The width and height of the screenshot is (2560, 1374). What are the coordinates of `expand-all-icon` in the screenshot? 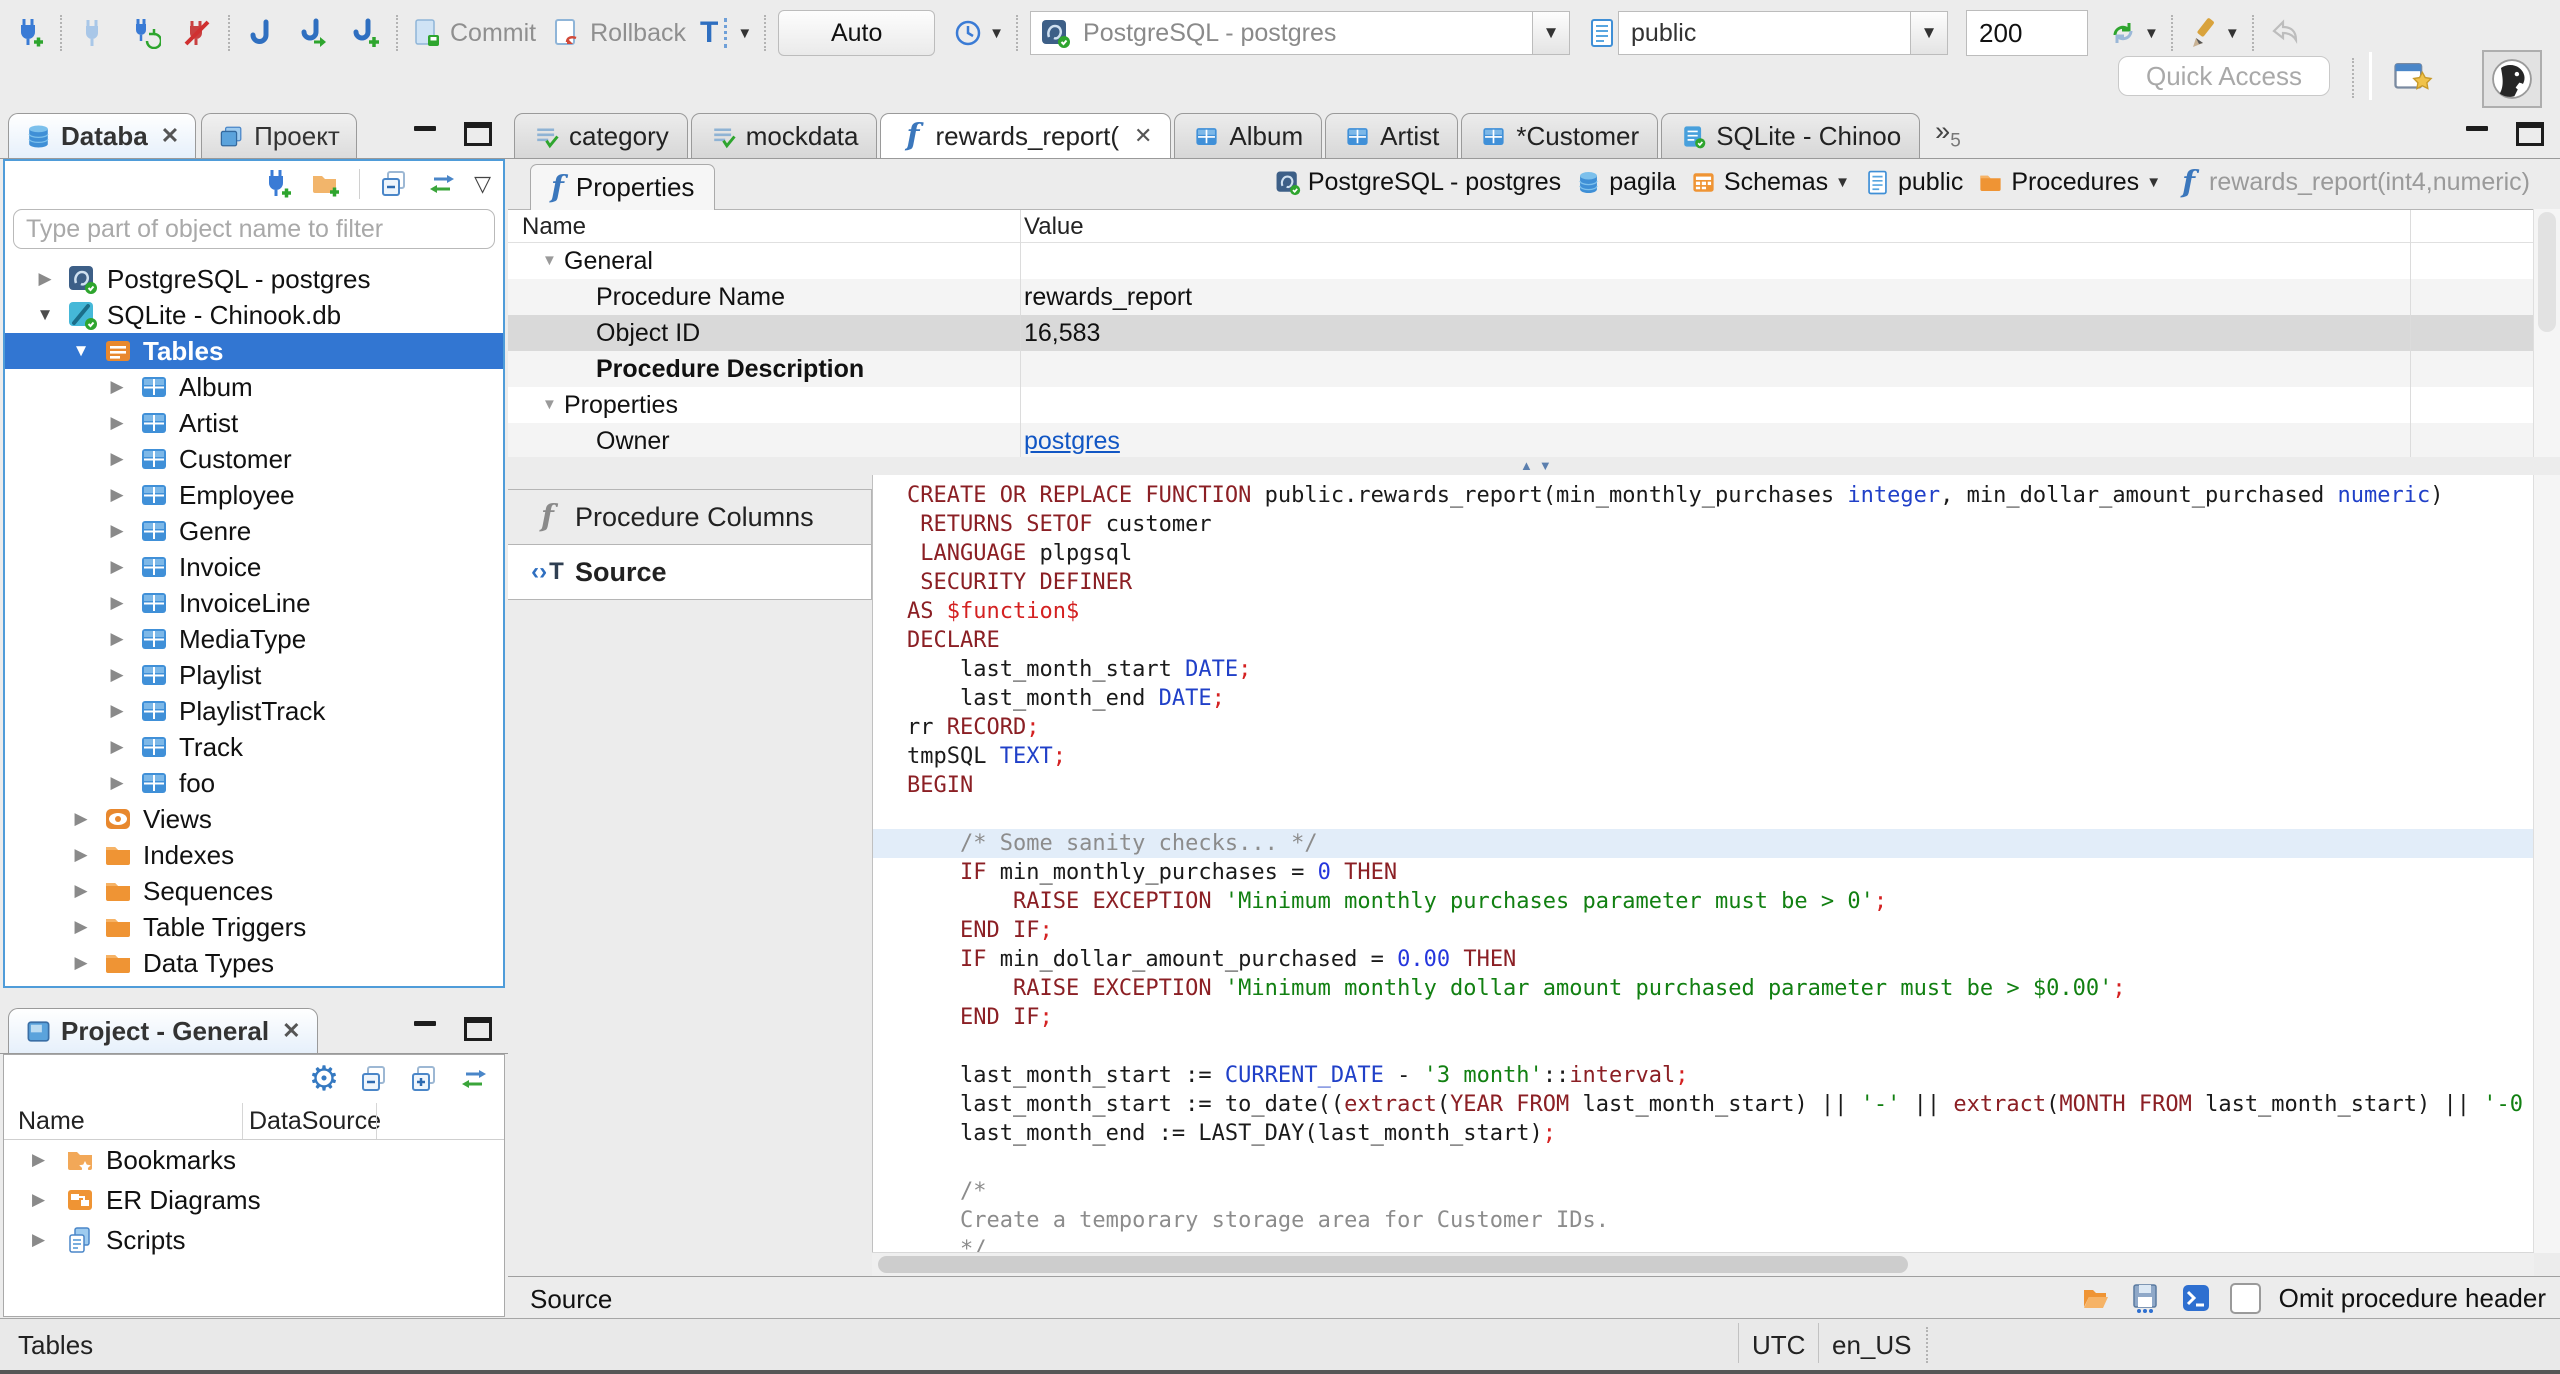 It's located at (424, 1079).